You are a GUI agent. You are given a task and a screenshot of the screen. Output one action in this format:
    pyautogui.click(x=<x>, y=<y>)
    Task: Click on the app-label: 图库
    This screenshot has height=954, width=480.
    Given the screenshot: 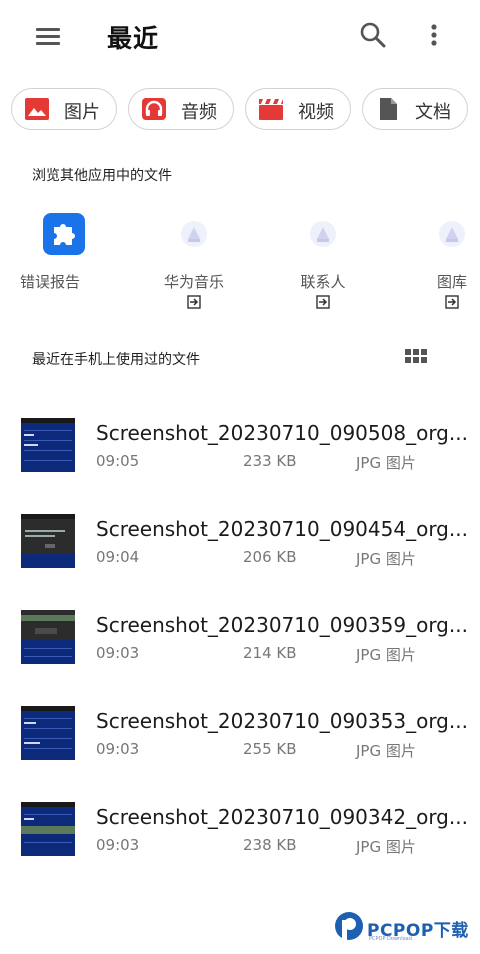 What is the action you would take?
    pyautogui.click(x=451, y=282)
    